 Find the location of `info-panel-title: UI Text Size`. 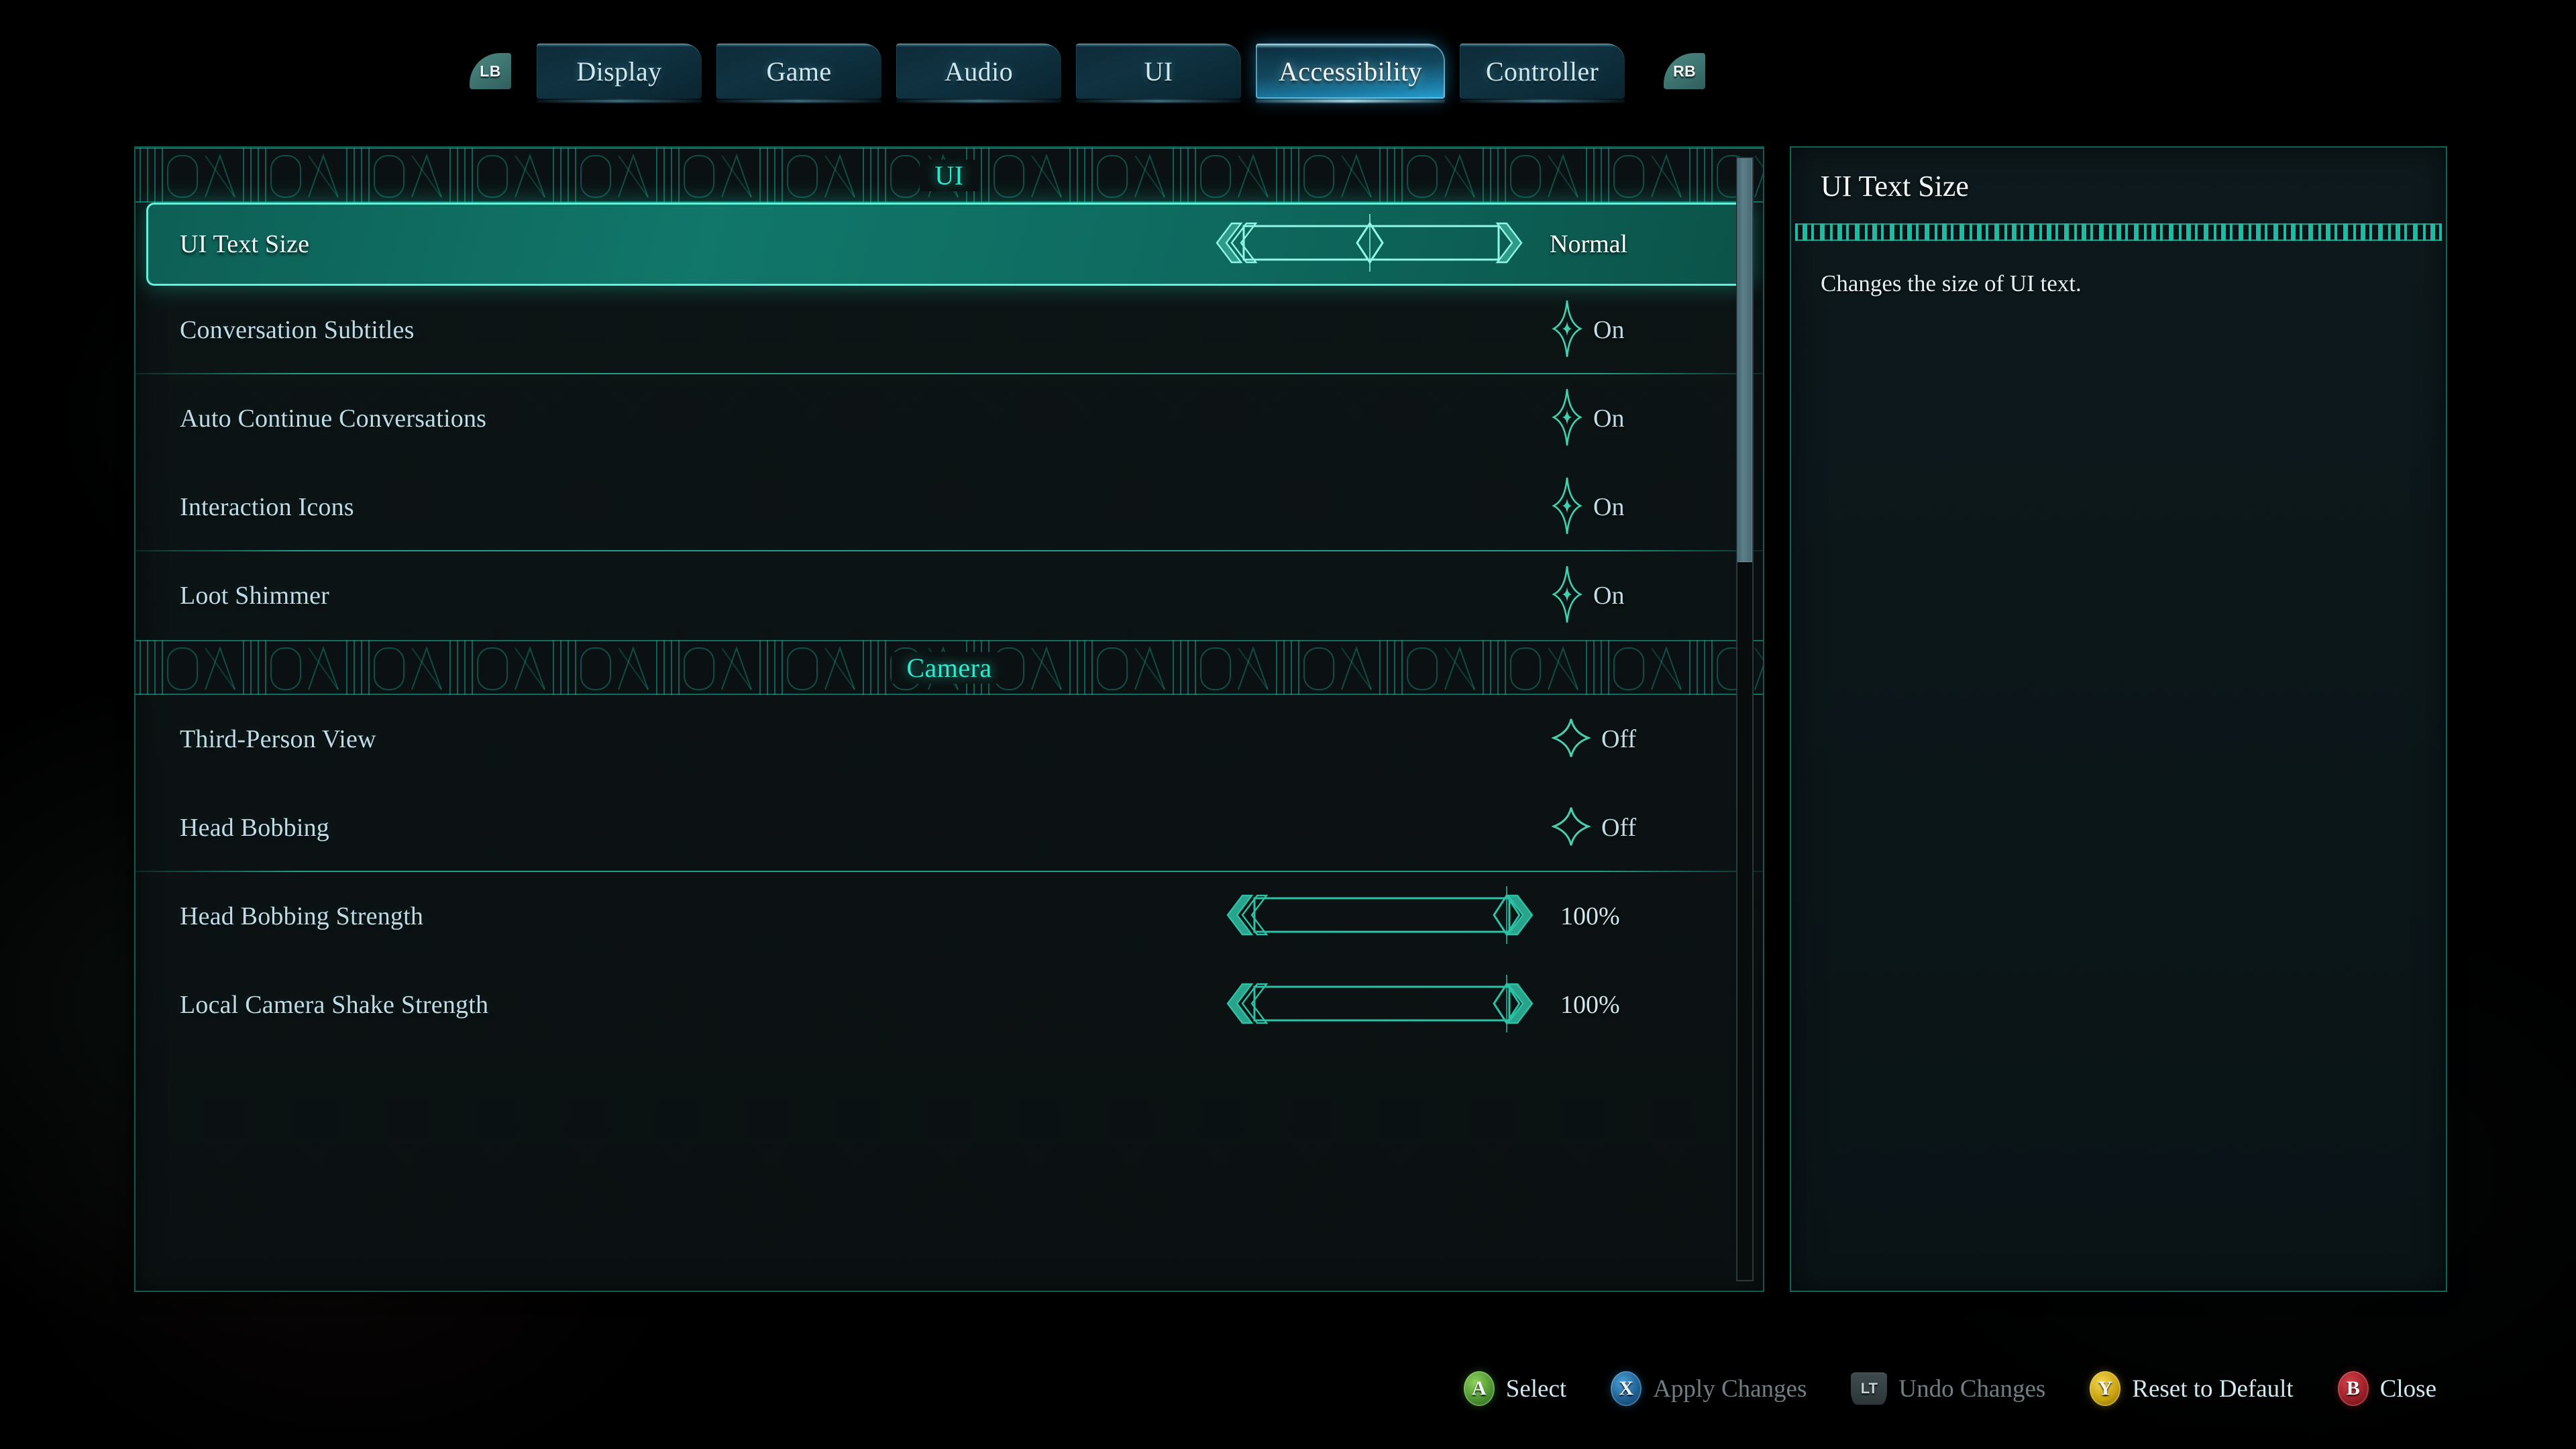

info-panel-title: UI Text Size is located at coordinates (1895, 186).